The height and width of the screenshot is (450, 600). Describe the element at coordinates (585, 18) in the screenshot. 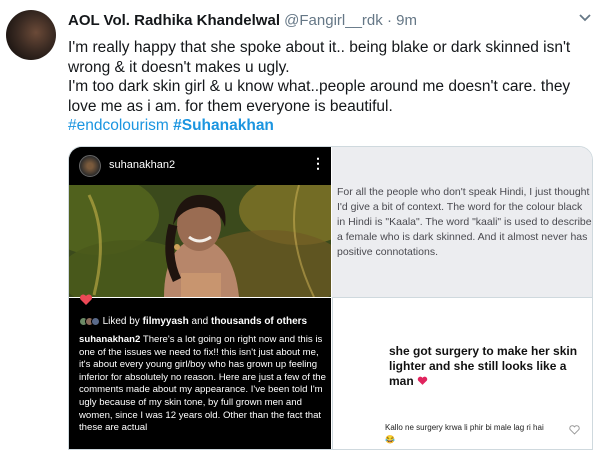

I see `chevron-down-icon` at that location.